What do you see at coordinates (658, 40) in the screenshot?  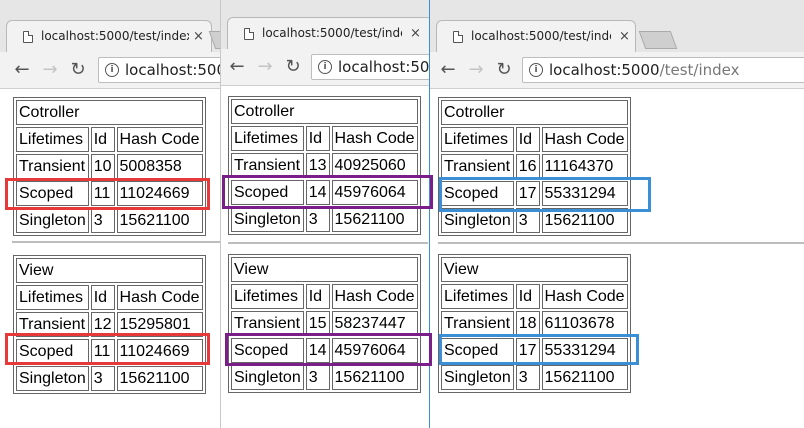 I see `new-tab-button` at bounding box center [658, 40].